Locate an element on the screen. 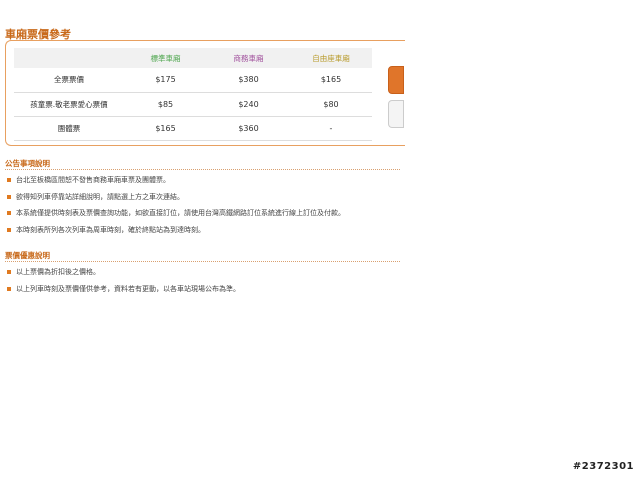 This screenshot has width=640, height=480. header-business-car: 商務車廂 is located at coordinates (248, 58).